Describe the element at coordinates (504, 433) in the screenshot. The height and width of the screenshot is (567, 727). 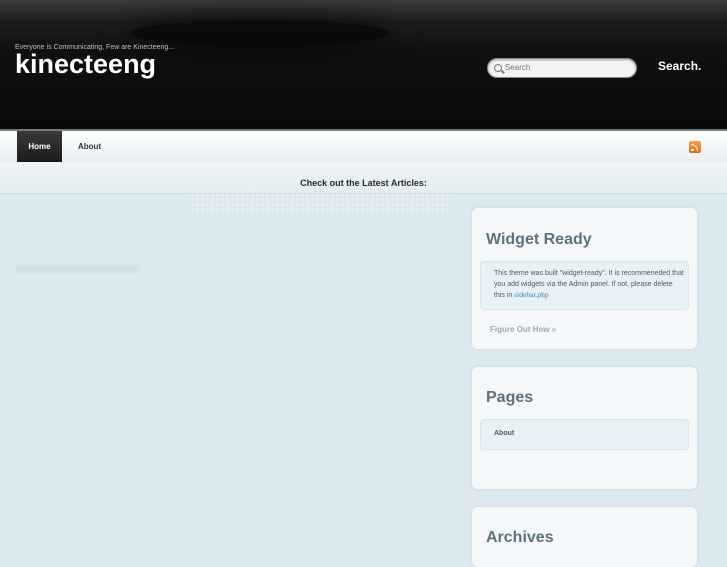
I see `page-link-about: About` at that location.